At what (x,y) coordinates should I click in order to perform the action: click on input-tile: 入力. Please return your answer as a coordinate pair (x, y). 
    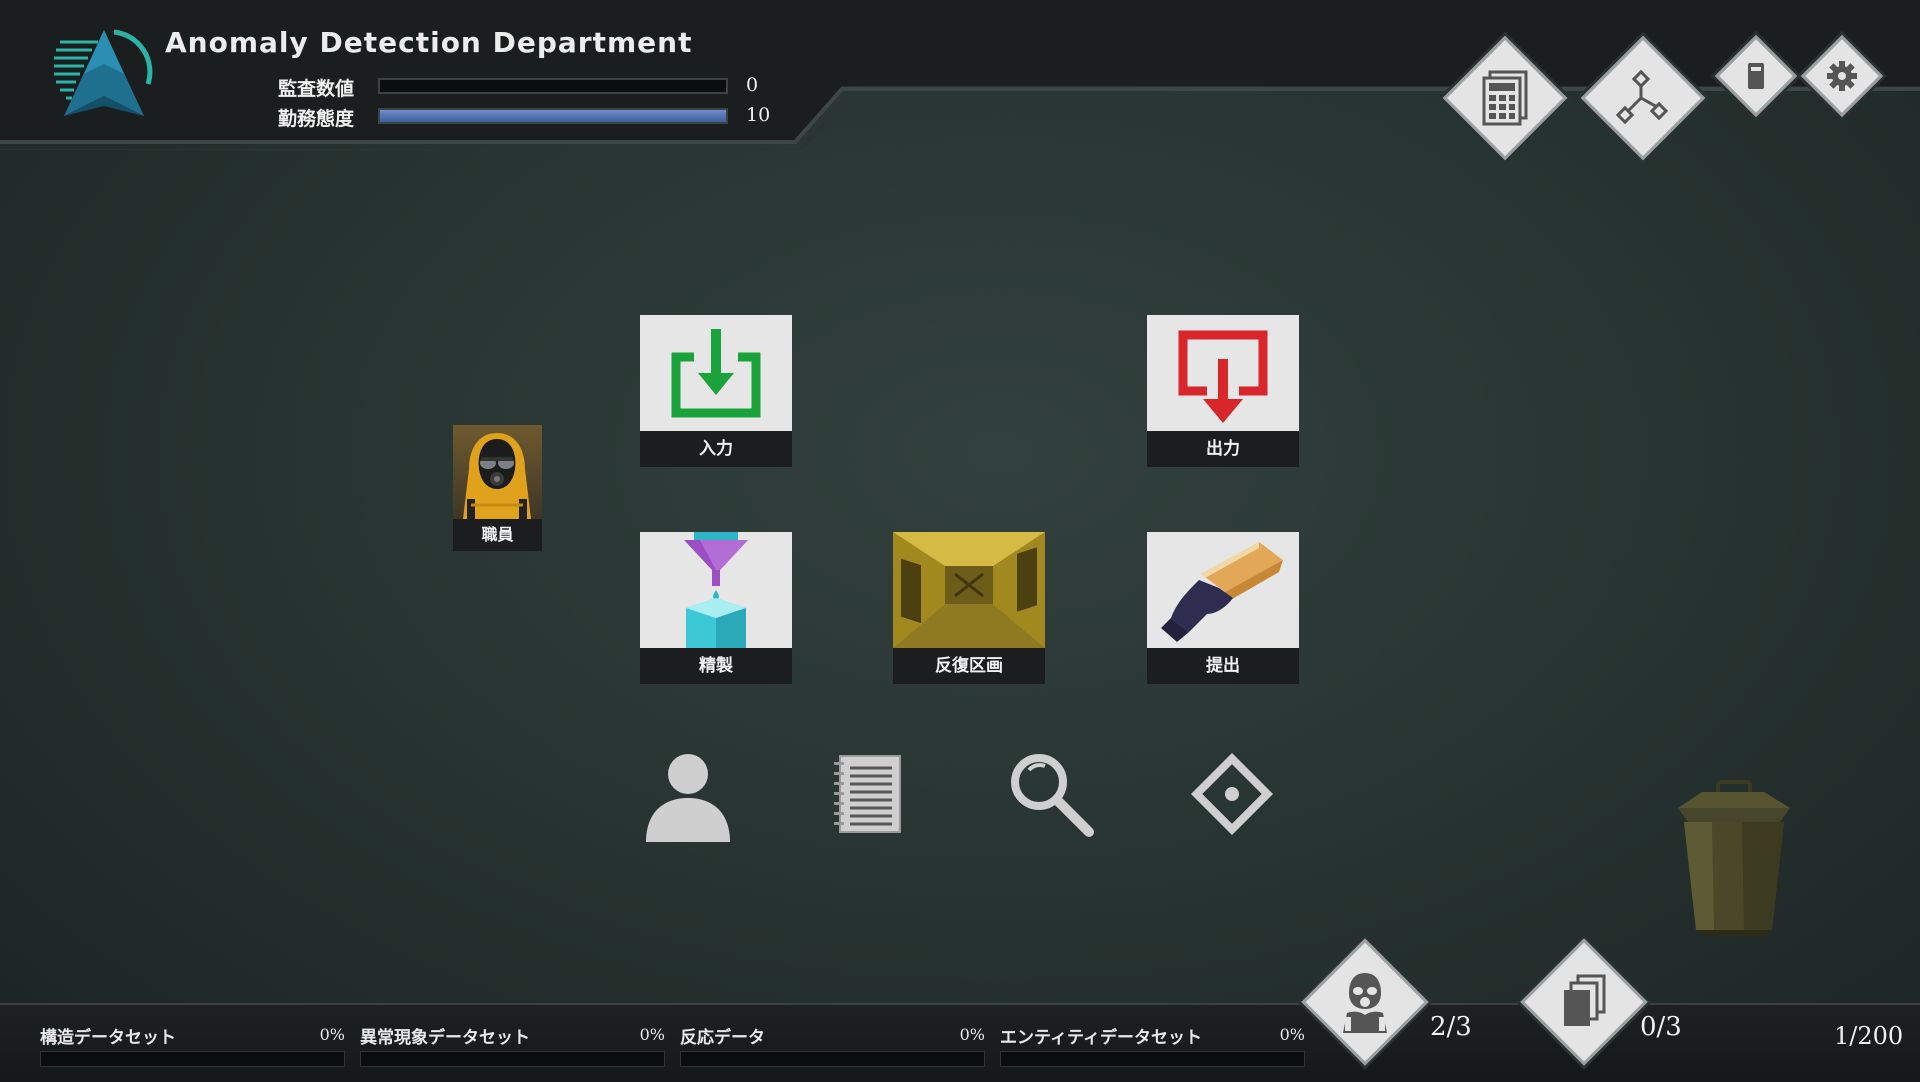
    Looking at the image, I should click on (716, 391).